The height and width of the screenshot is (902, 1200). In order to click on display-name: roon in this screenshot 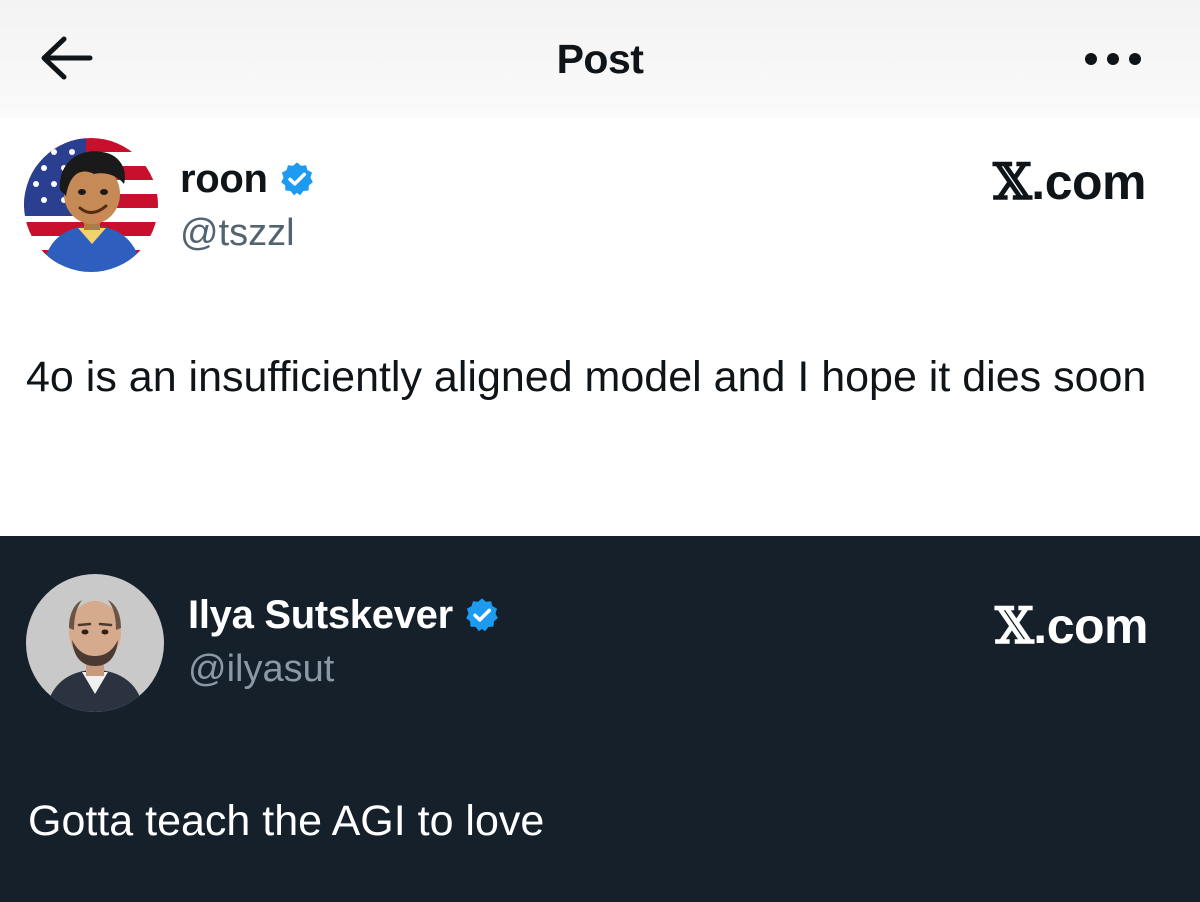, I will do `click(224, 178)`.